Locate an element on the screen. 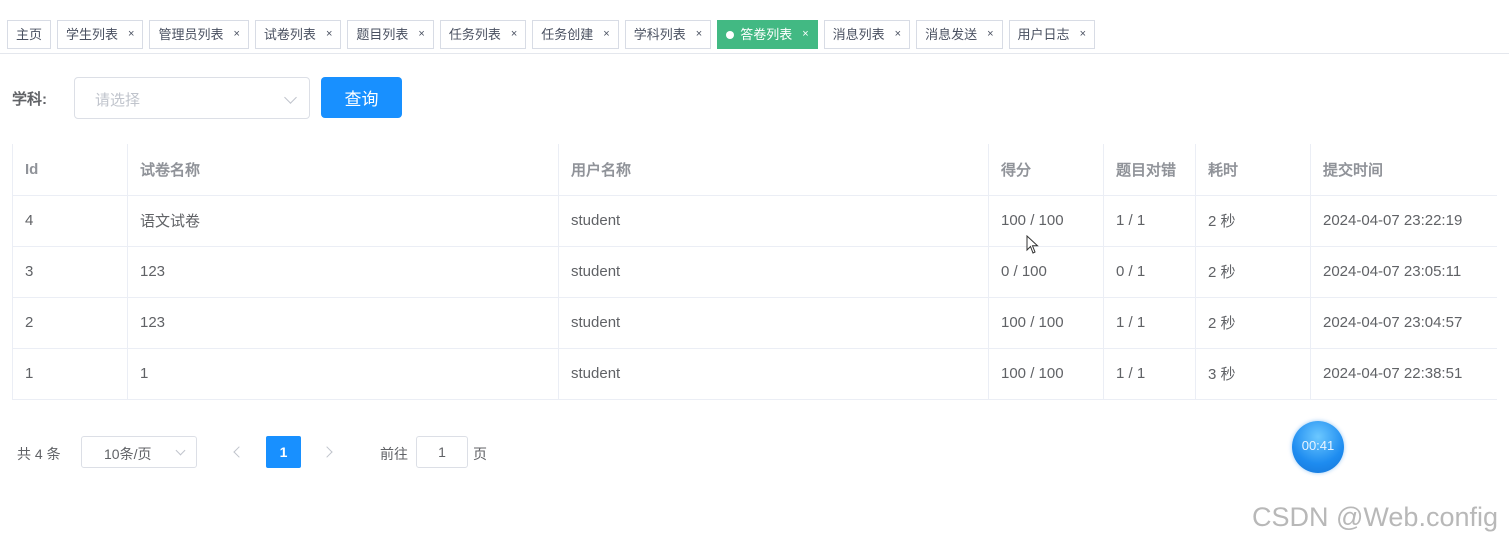 This screenshot has width=1509, height=543. active-dot-icon is located at coordinates (730, 34).